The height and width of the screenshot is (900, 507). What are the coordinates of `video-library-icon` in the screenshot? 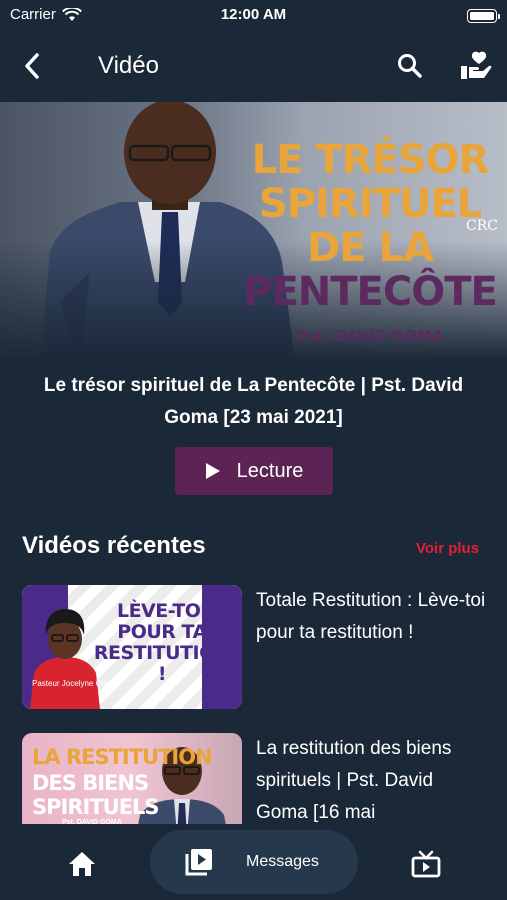 It's located at (199, 862).